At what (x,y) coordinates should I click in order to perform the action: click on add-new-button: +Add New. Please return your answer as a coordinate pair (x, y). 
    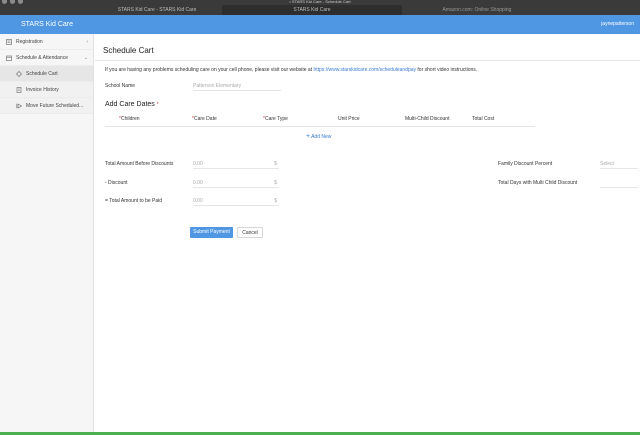
    Looking at the image, I should click on (318, 136).